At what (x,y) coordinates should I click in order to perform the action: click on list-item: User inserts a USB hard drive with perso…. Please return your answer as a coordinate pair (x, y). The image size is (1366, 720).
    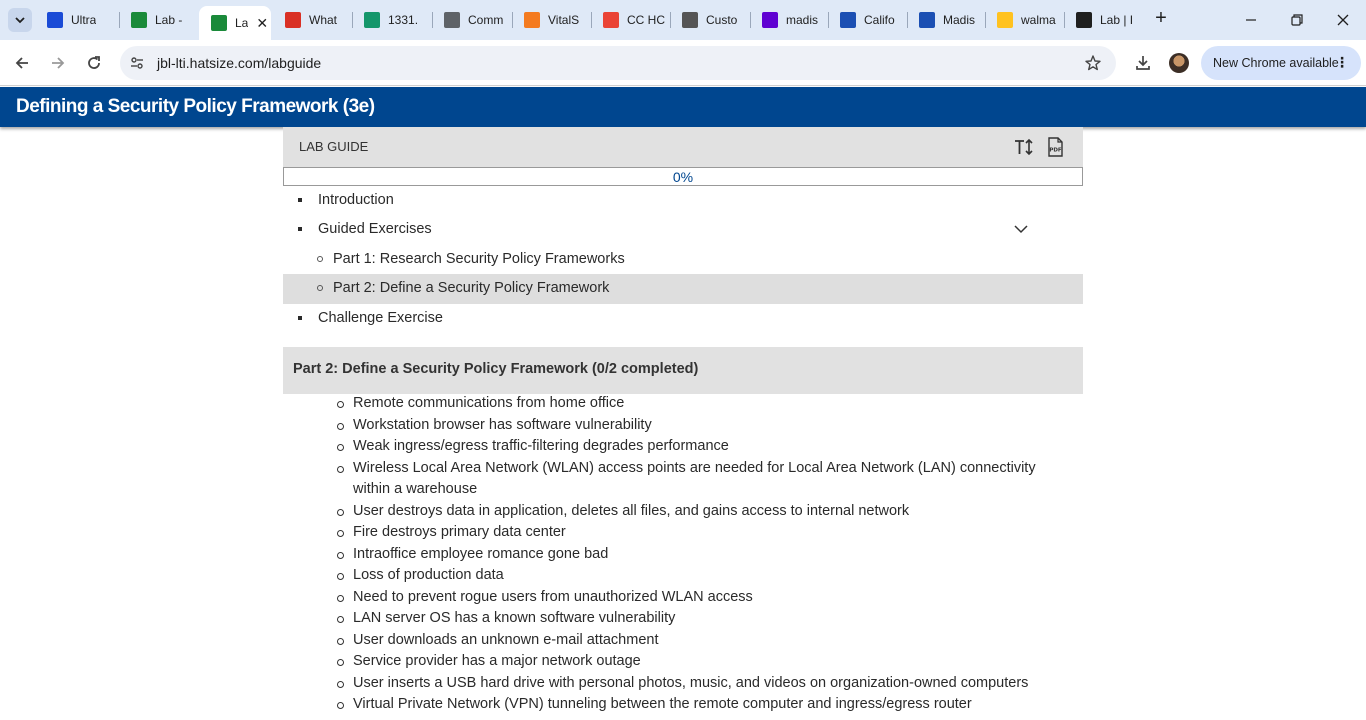
    Looking at the image, I should click on (705, 684).